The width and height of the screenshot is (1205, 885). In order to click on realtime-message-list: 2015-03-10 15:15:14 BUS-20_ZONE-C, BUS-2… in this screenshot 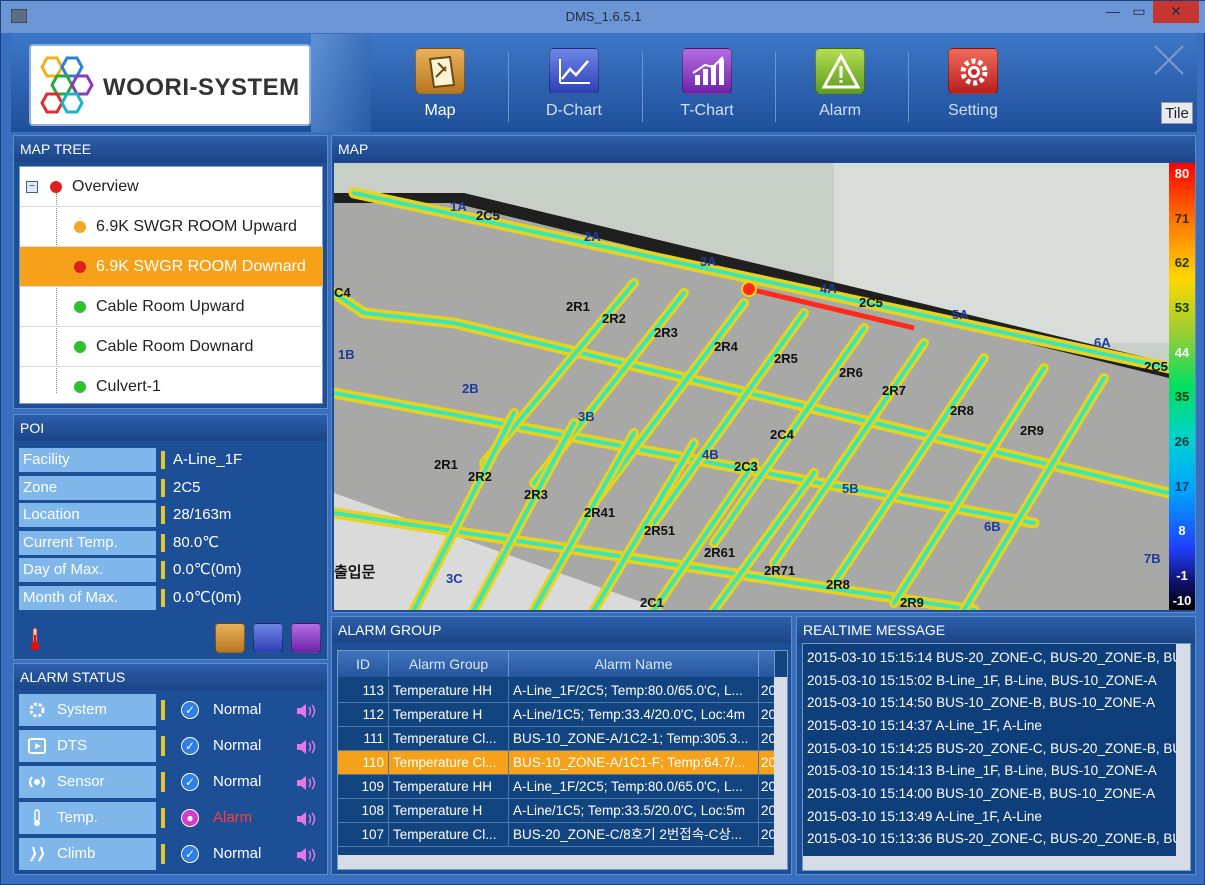, I will do `click(996, 757)`.